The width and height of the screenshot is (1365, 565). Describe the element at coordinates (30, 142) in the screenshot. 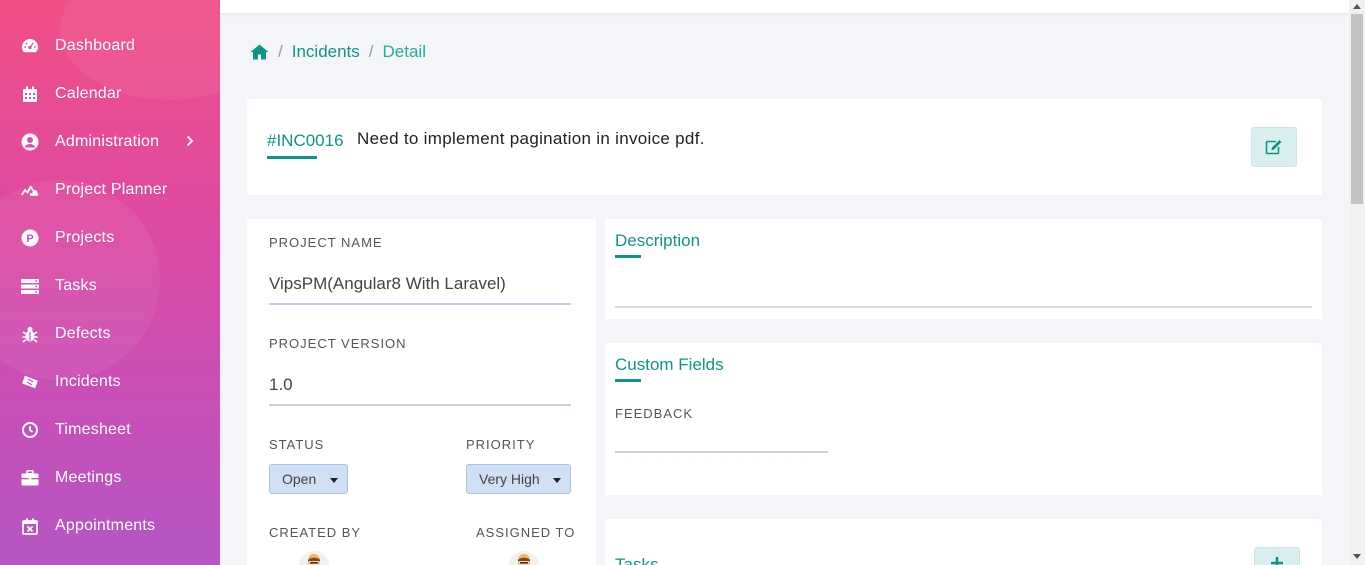

I see `user-circle-icon` at that location.